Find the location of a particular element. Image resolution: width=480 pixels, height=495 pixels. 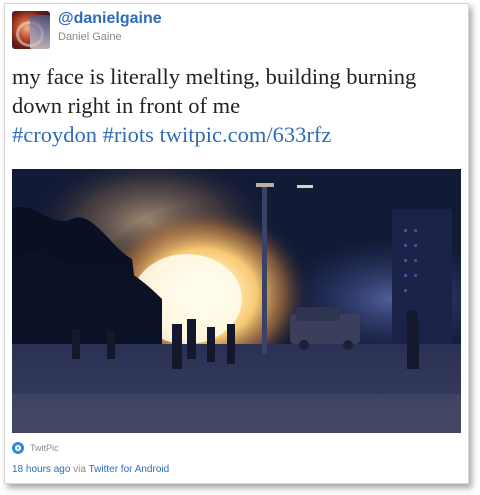

twitpic-link: twitpic.com/633rfz is located at coordinates (246, 134).